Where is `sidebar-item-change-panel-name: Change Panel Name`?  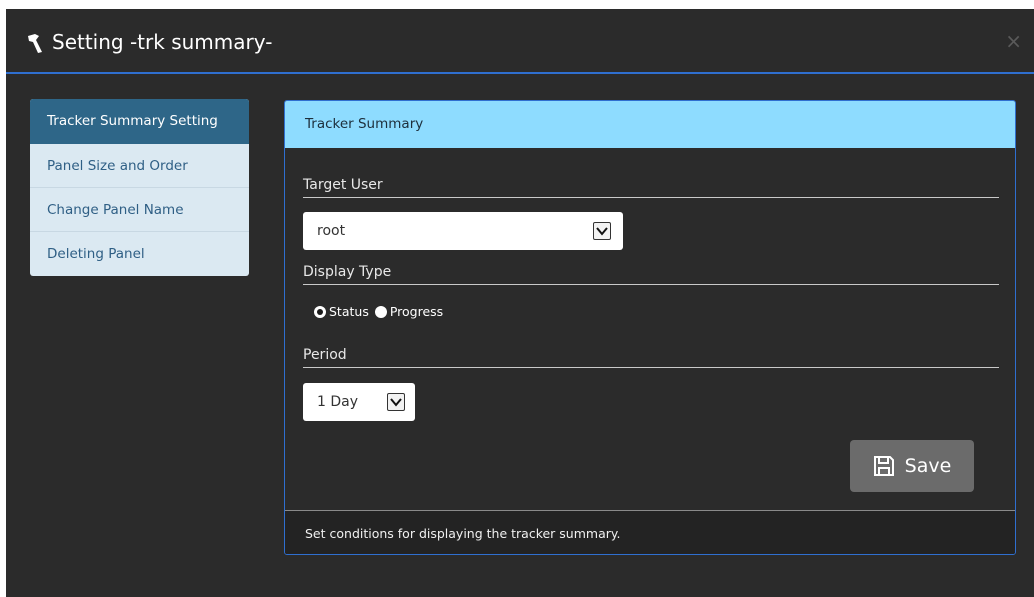 sidebar-item-change-panel-name: Change Panel Name is located at coordinates (139, 210).